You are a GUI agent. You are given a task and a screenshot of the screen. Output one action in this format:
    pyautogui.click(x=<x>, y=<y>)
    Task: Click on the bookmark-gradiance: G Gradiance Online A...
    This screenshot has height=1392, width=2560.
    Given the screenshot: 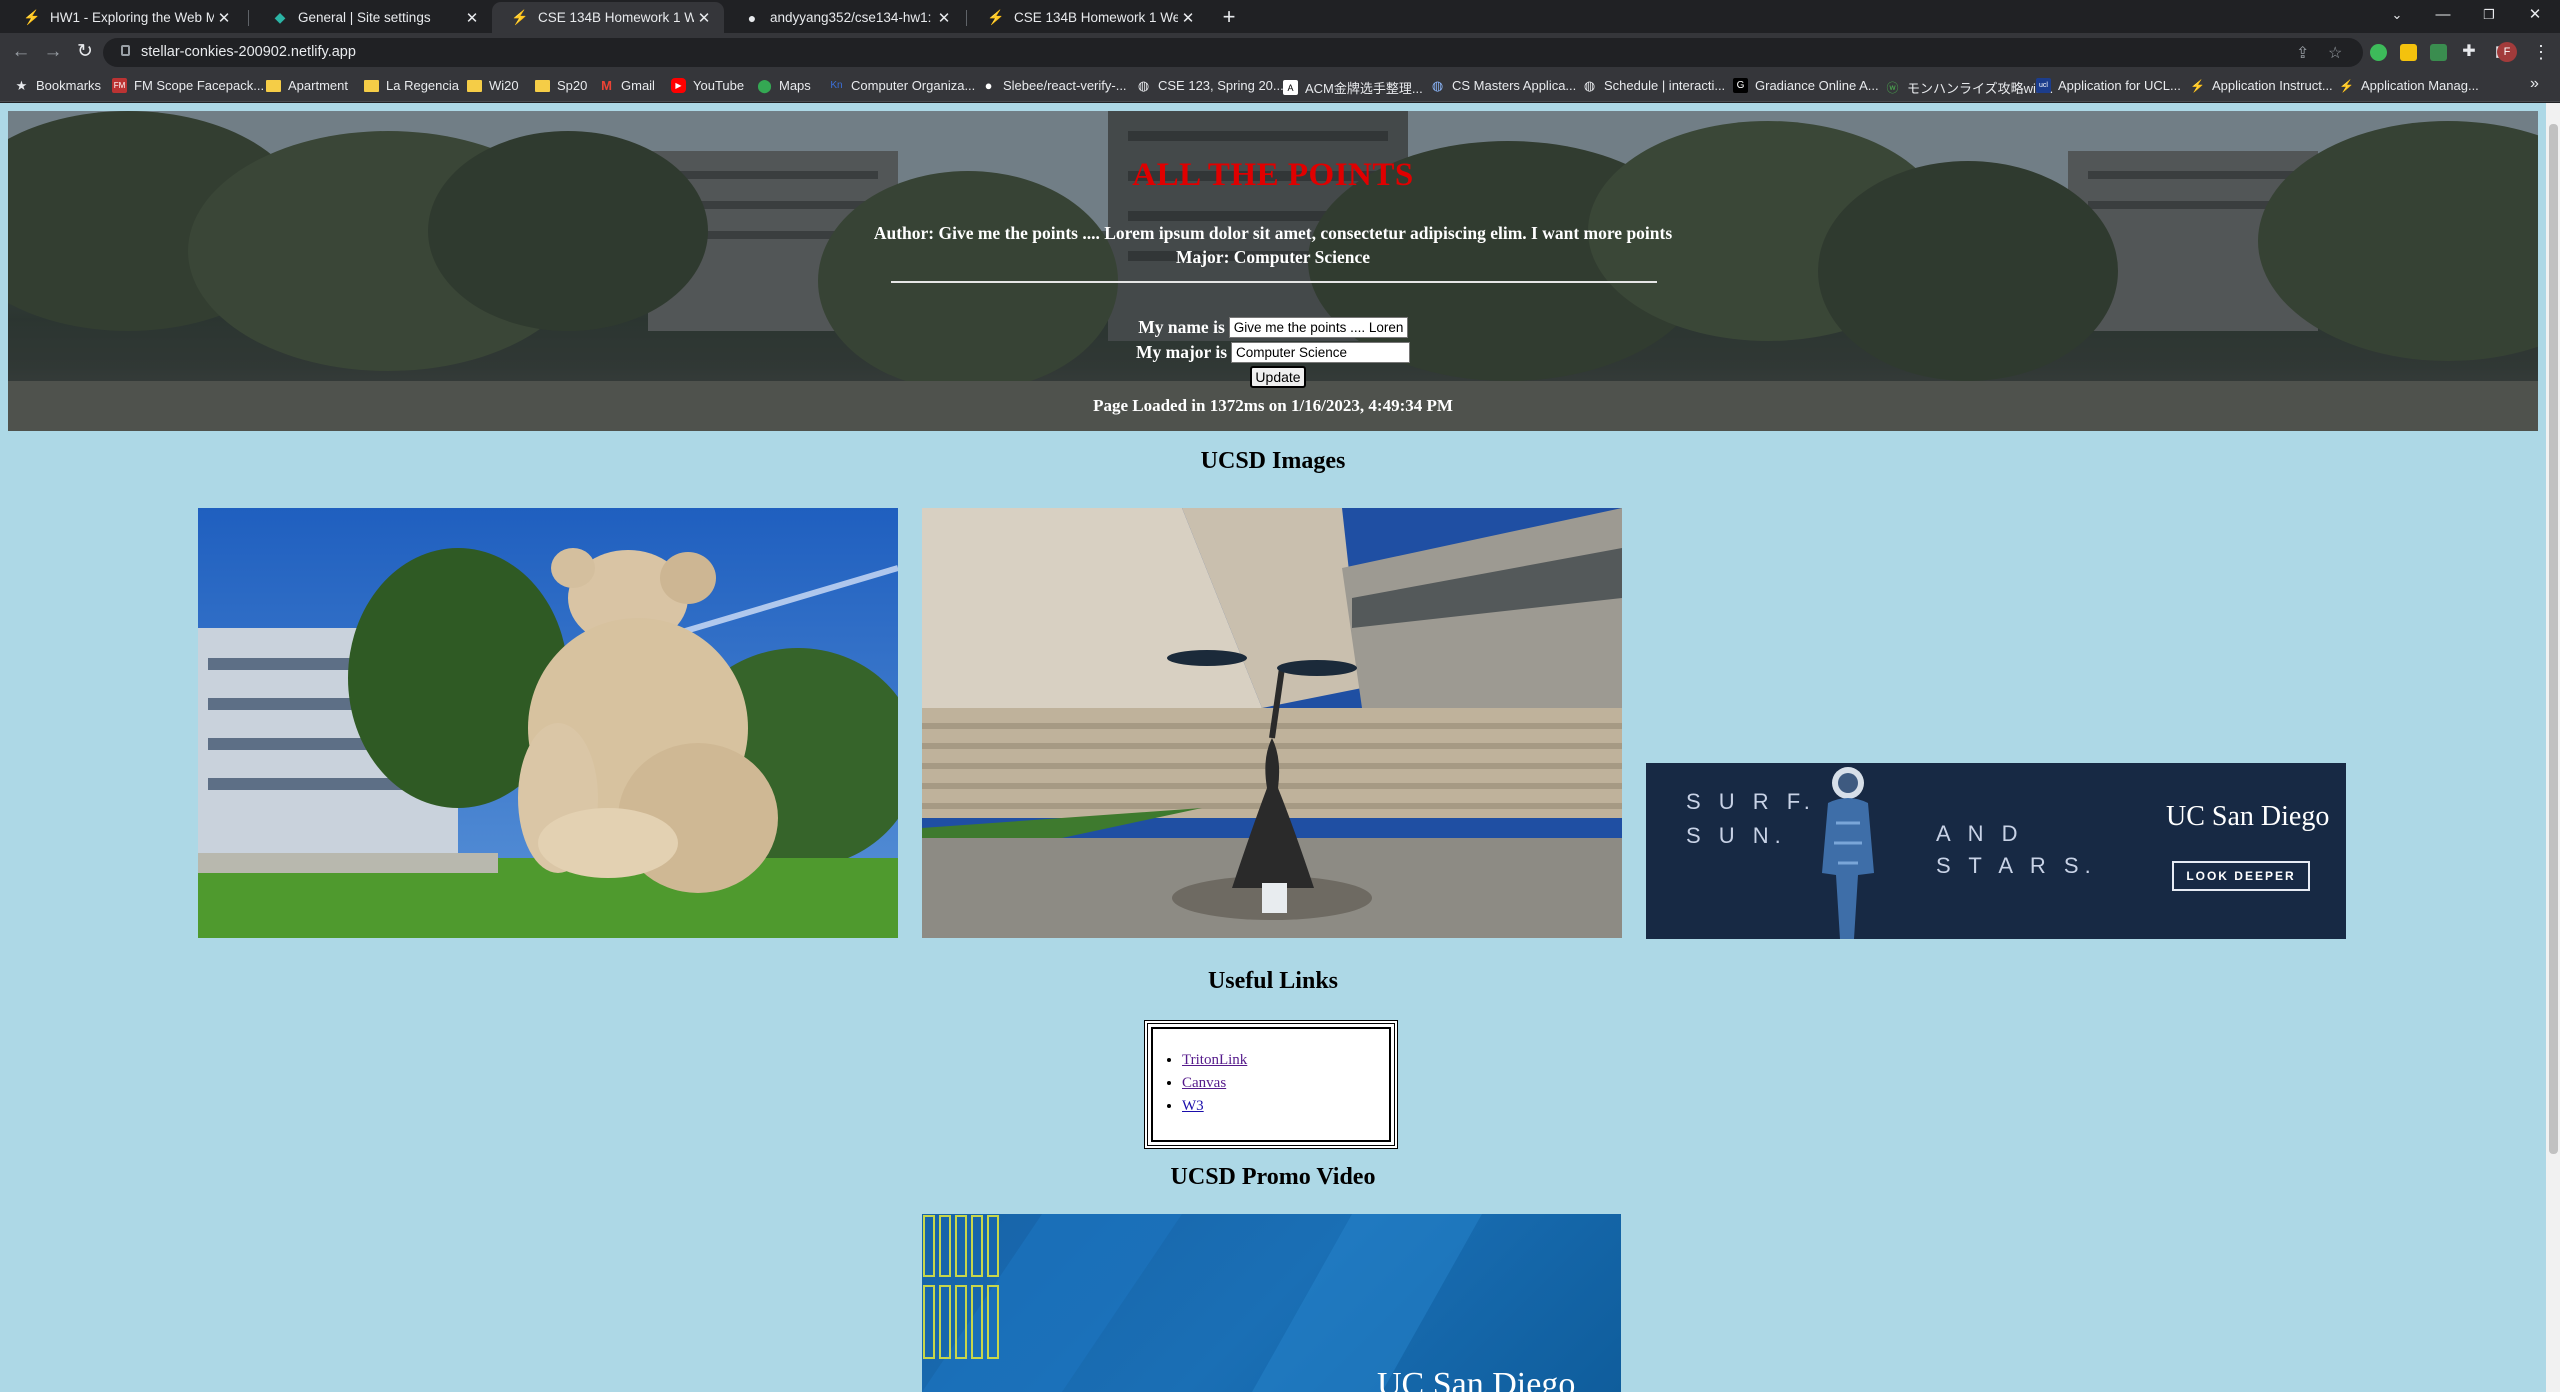 What is the action you would take?
    pyautogui.click(x=1806, y=85)
    